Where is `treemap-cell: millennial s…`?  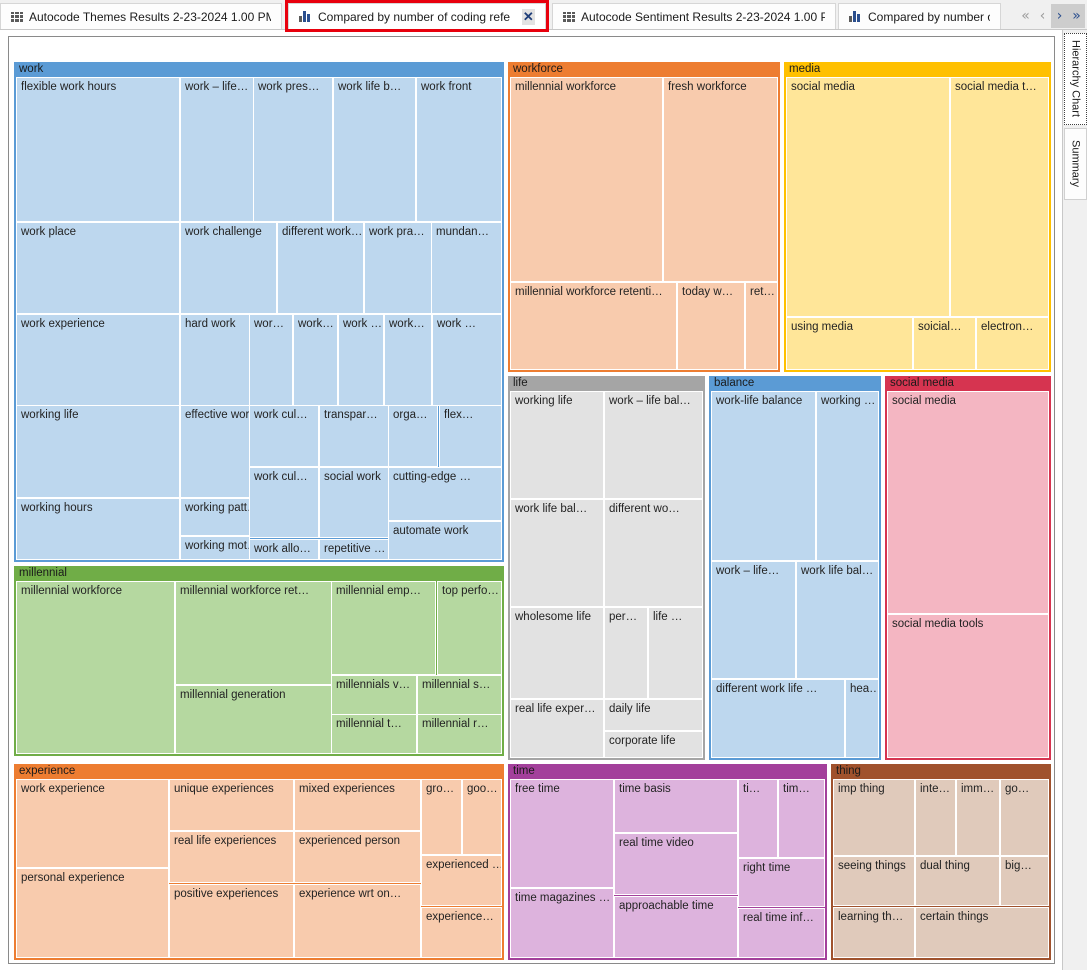
treemap-cell: millennial s… is located at coordinates (459, 695).